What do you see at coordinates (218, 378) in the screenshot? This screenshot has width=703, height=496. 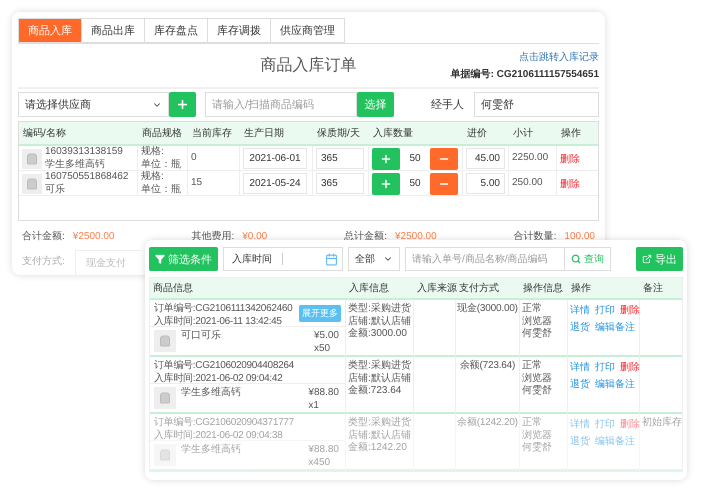 I see `order-time: 入库时间:2021-06-02 09:04:42` at bounding box center [218, 378].